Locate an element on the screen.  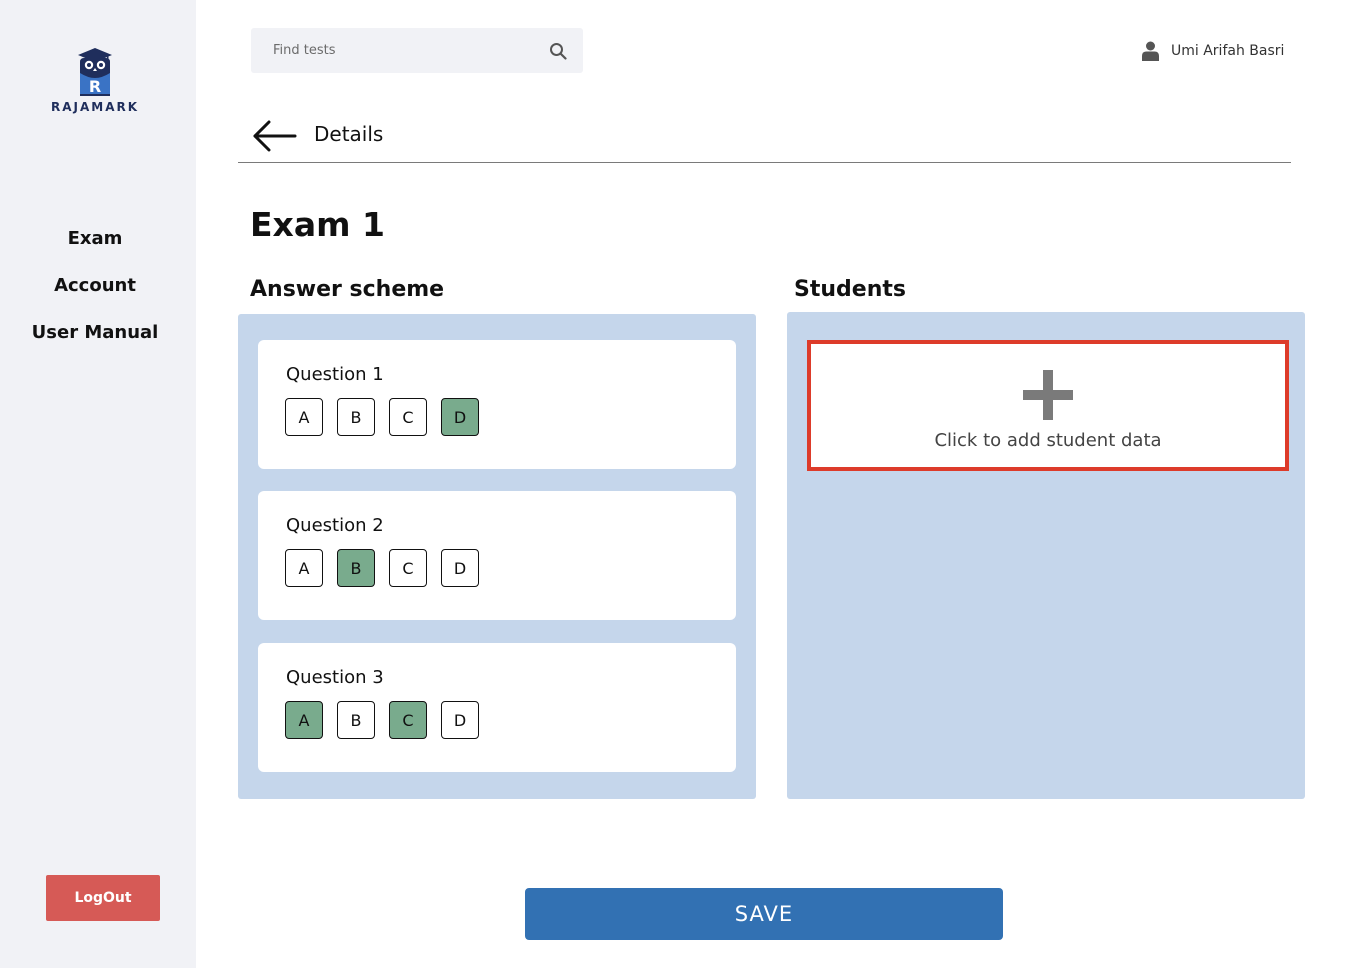
save-button: SAVE is located at coordinates (764, 914).